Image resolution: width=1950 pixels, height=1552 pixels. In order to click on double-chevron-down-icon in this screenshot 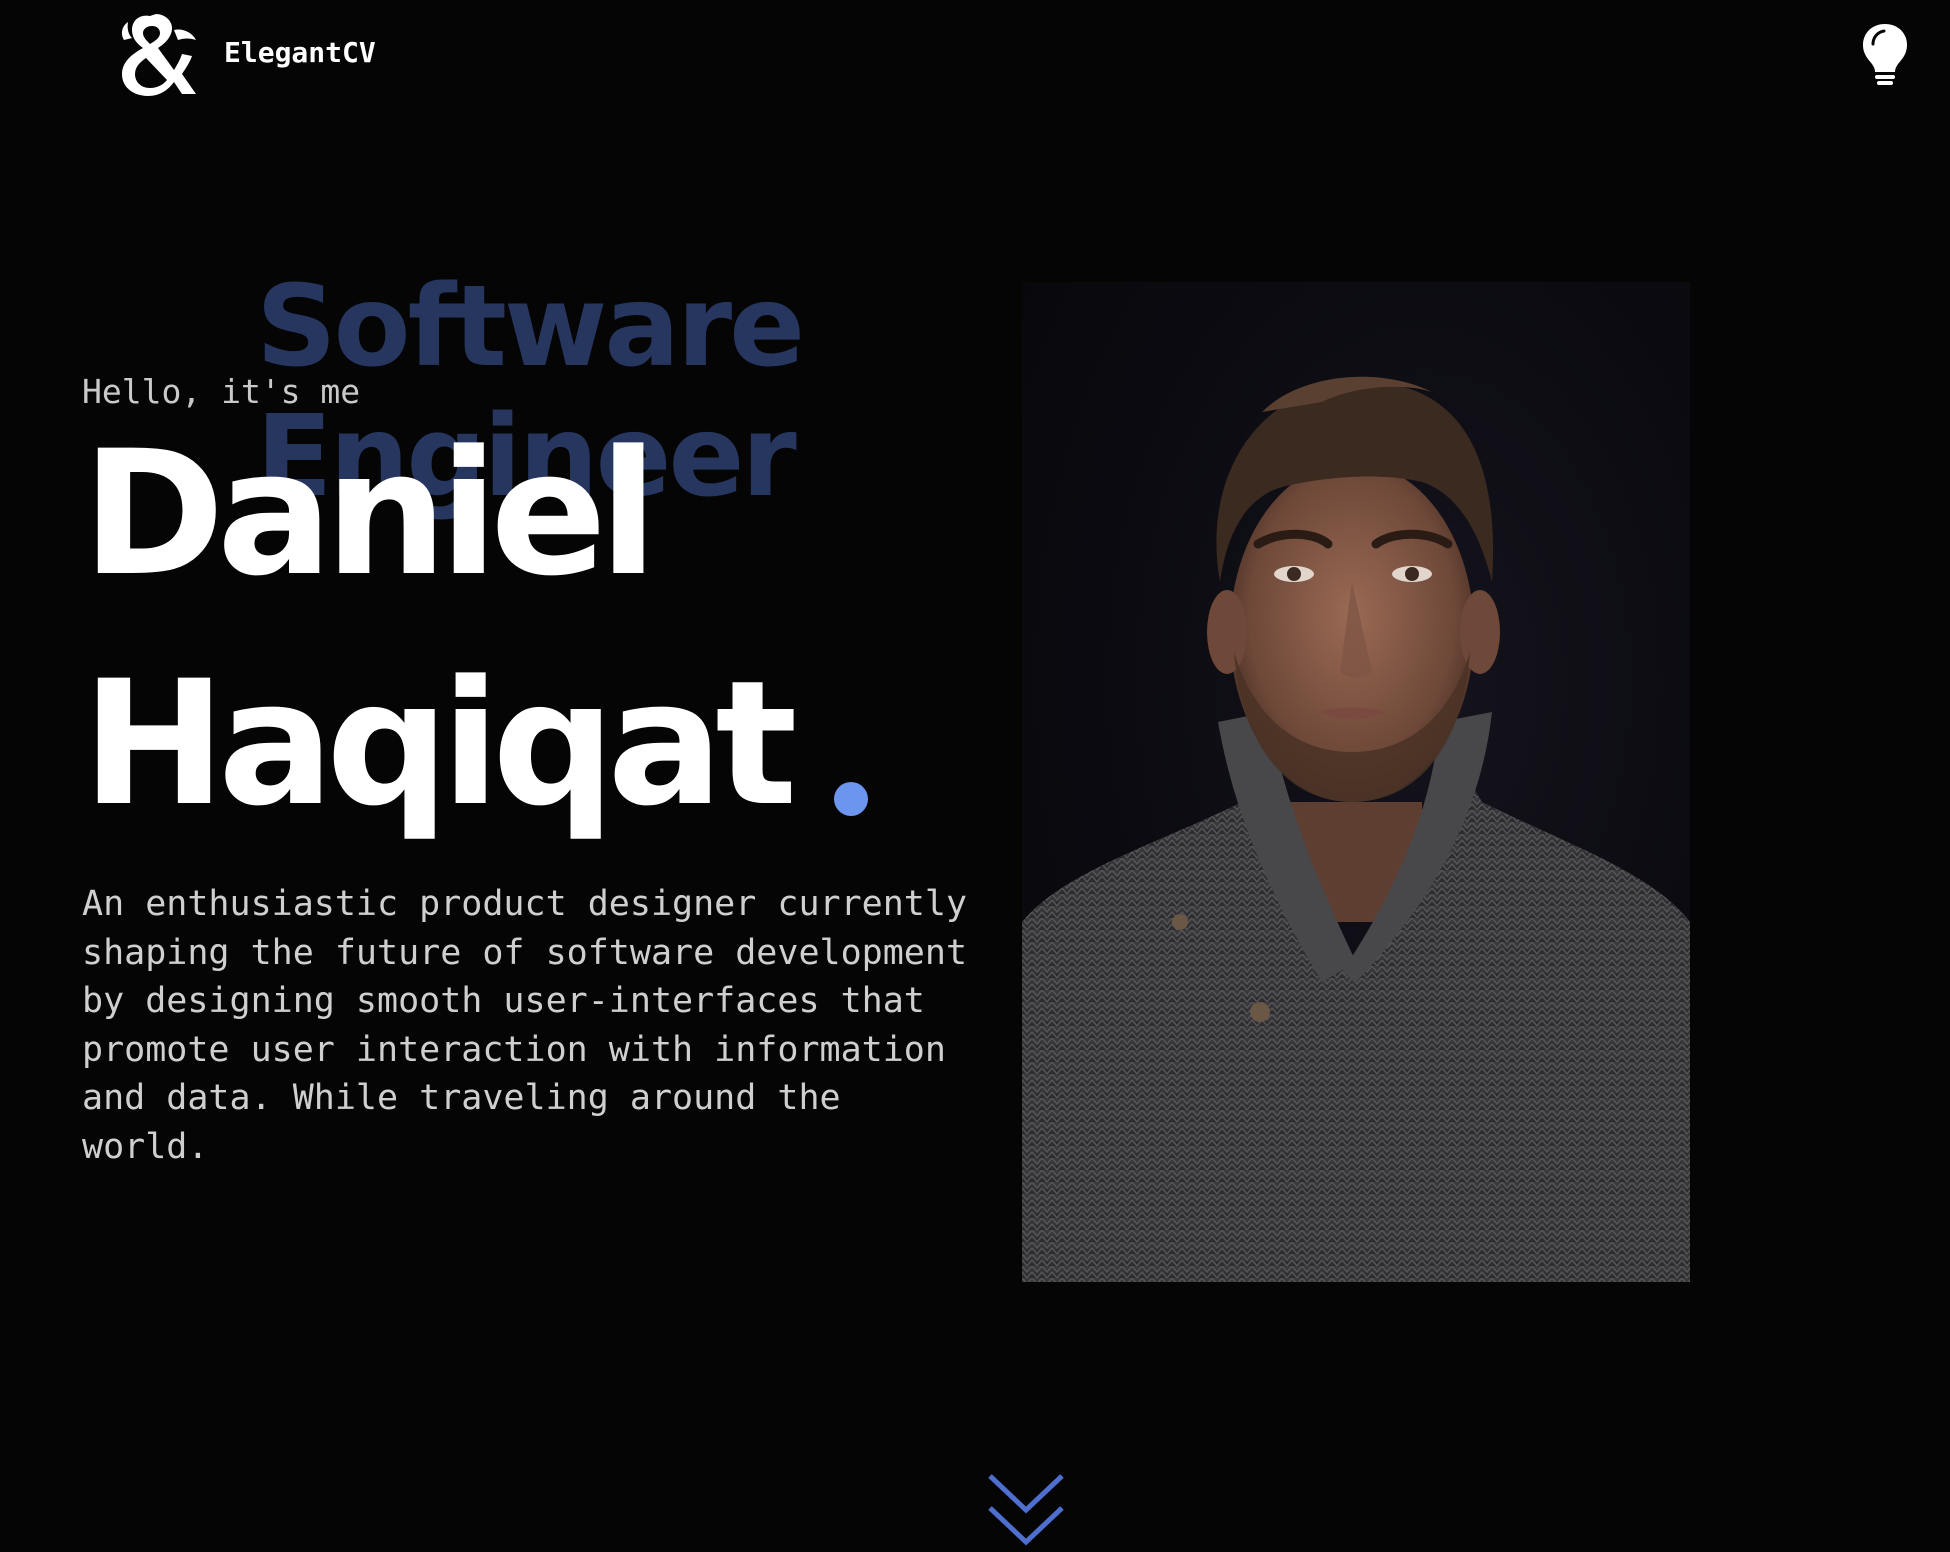, I will do `click(1026, 1509)`.